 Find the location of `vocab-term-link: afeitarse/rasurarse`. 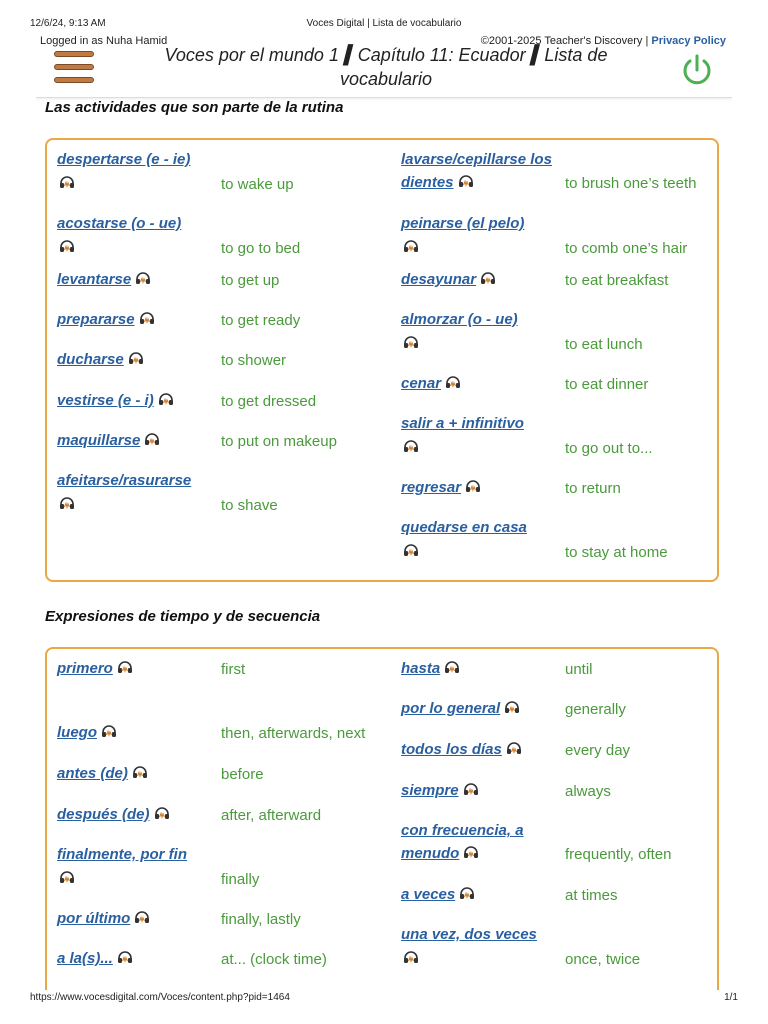

vocab-term-link: afeitarse/rasurarse is located at coordinates (134, 493).